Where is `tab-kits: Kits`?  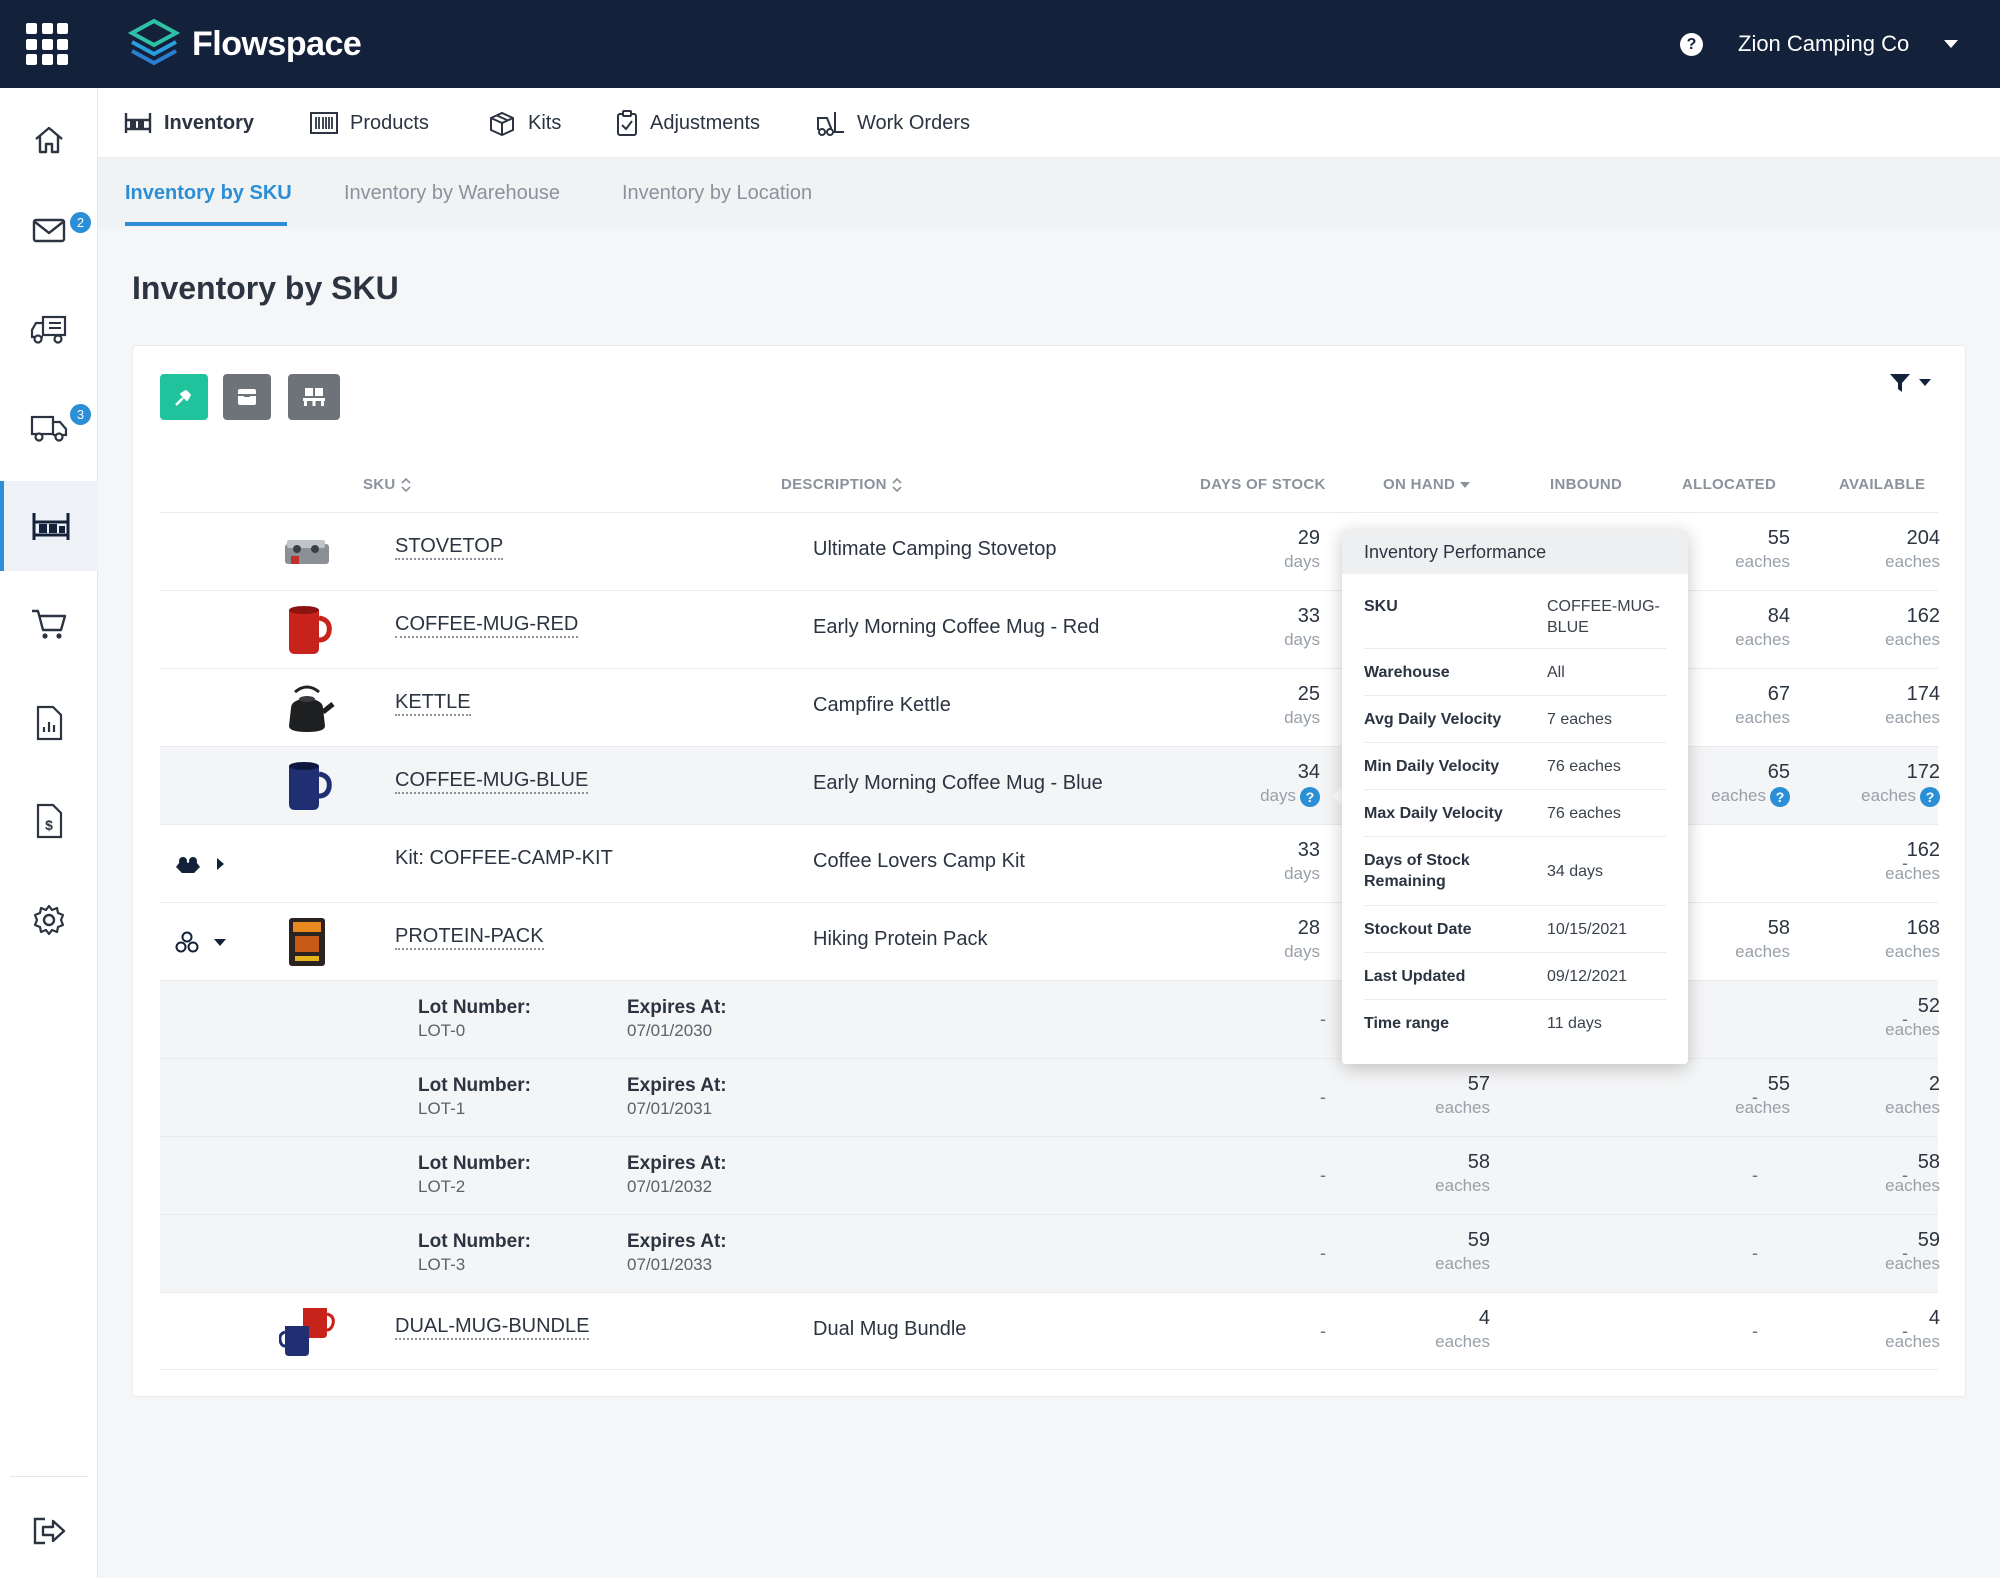 tab-kits: Kits is located at coordinates (524, 123).